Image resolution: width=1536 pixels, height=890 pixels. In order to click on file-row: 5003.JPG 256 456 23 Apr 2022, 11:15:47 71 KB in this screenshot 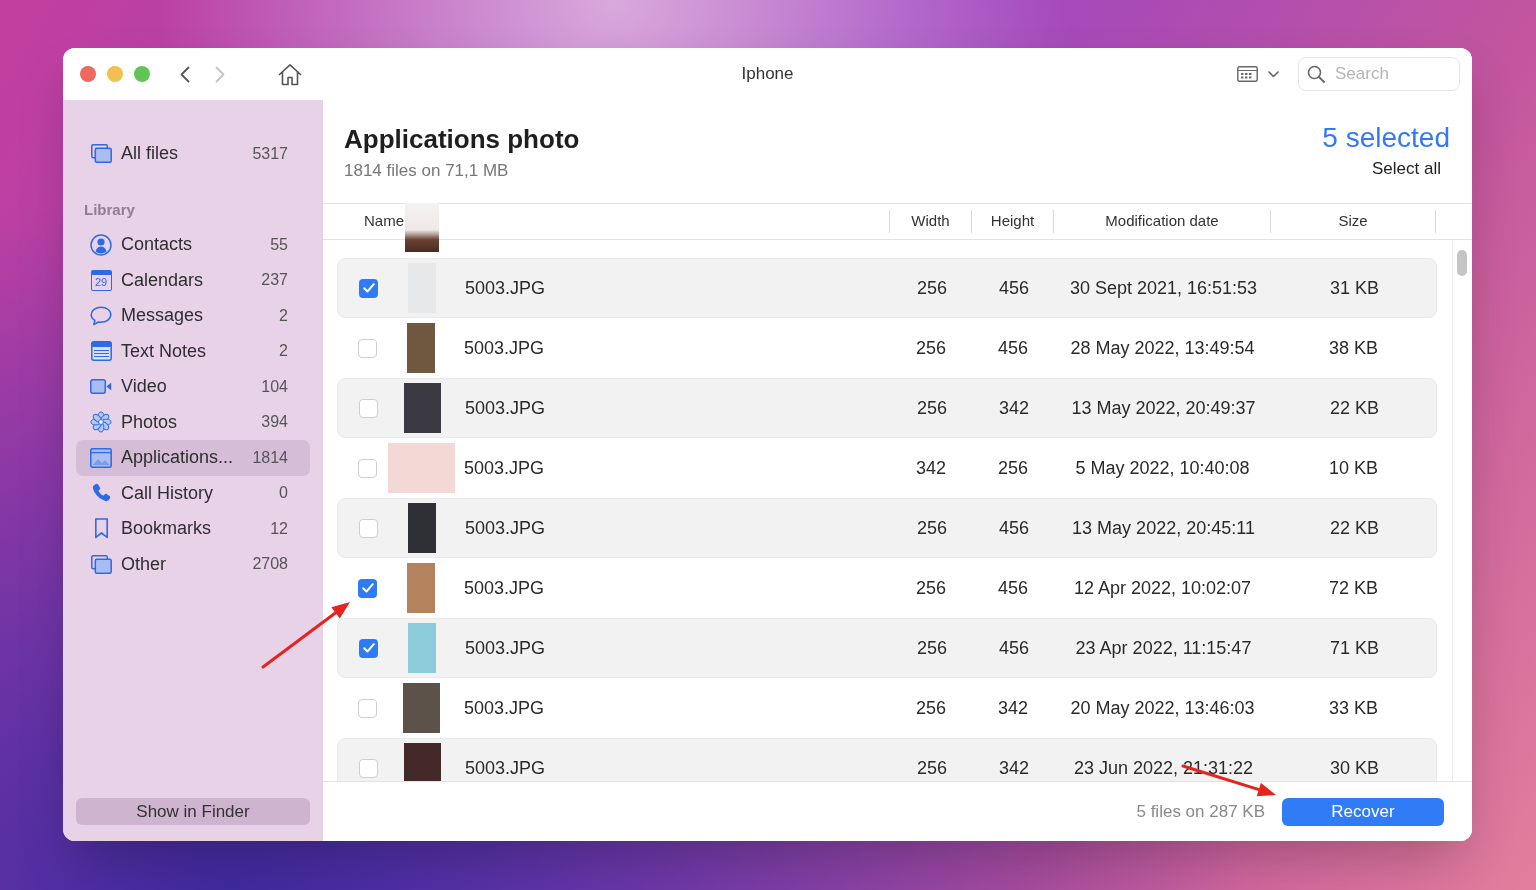, I will do `click(887, 648)`.